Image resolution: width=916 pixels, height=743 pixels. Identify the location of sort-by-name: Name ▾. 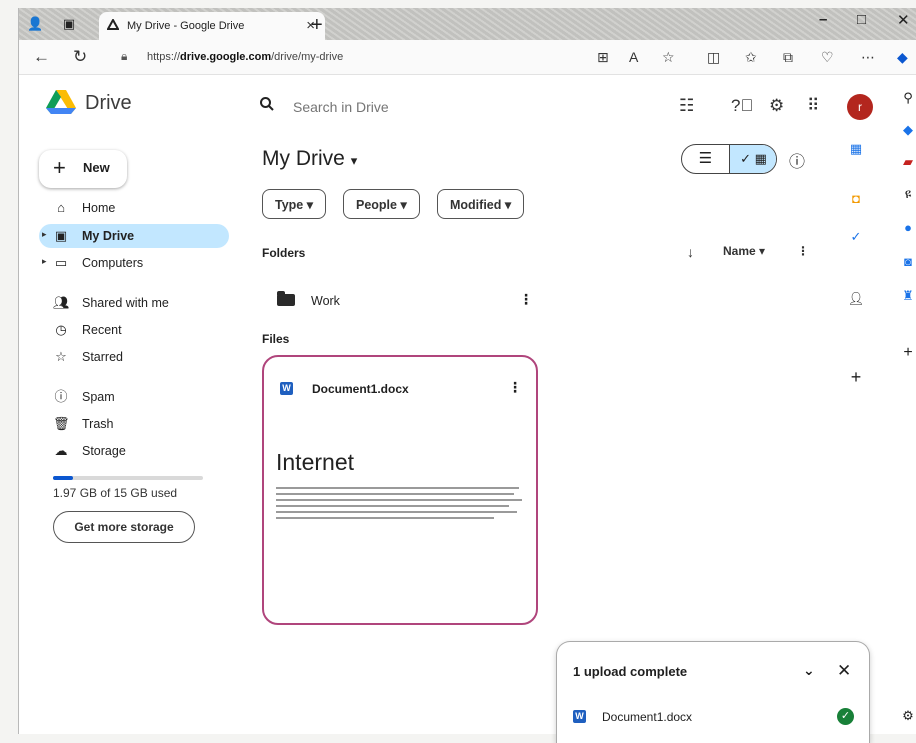
(744, 251).